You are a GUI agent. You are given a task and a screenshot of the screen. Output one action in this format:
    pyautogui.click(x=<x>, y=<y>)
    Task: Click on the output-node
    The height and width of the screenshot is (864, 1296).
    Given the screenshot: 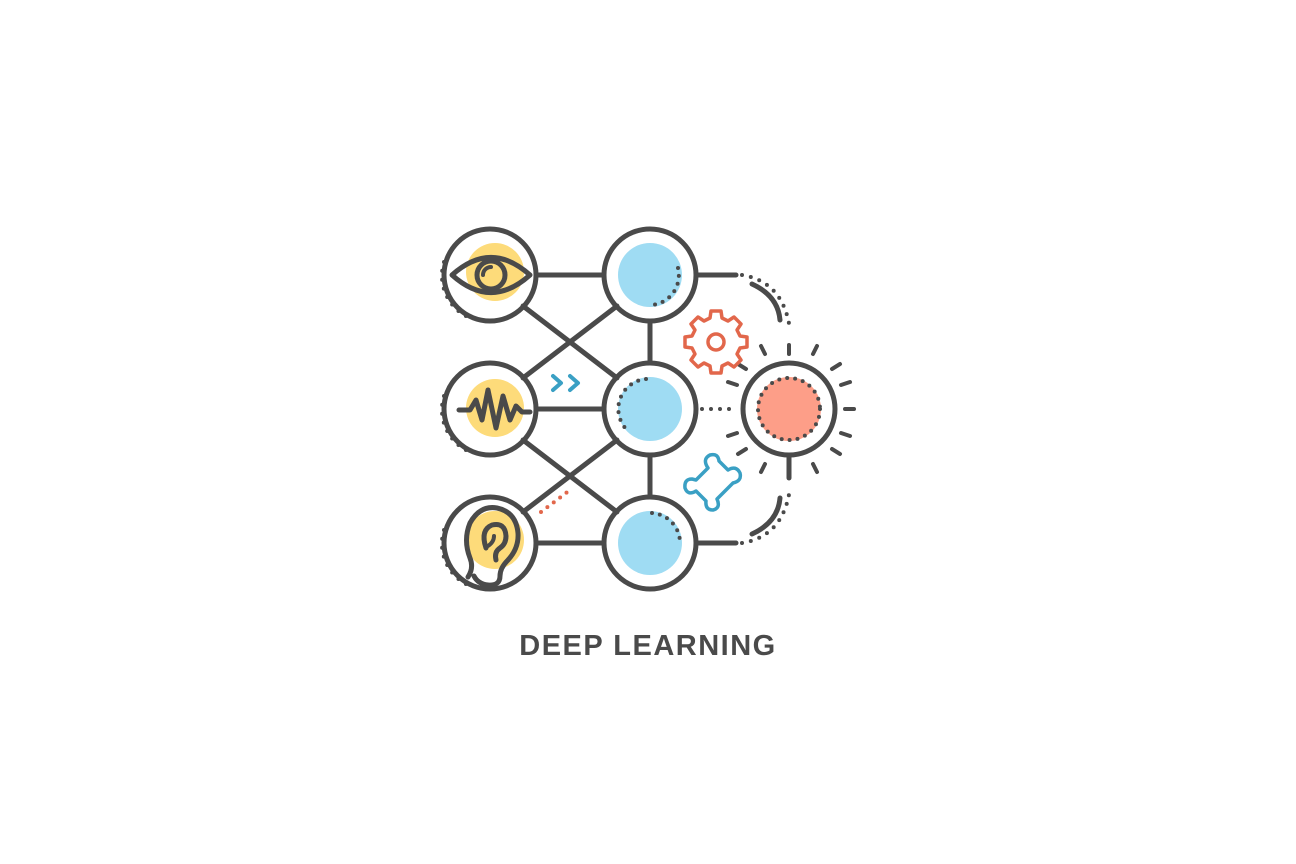 What is the action you would take?
    pyautogui.click(x=791, y=409)
    